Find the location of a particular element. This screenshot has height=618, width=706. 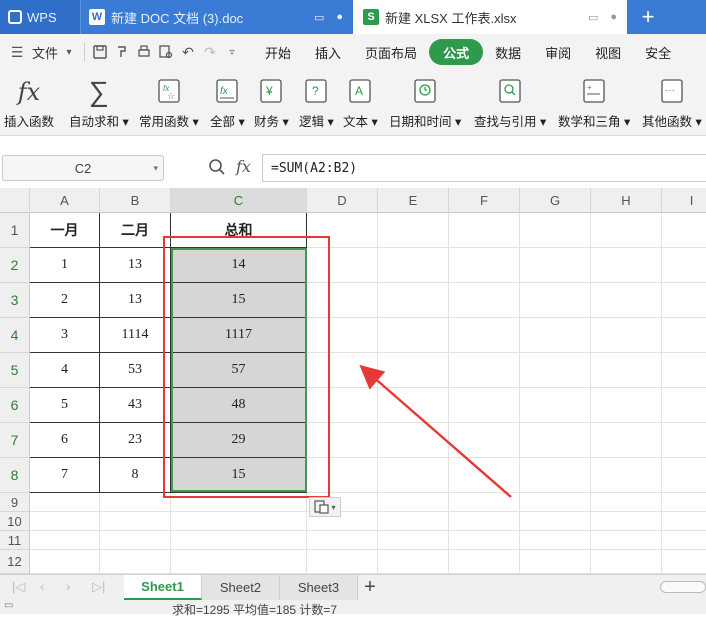

cell-f9 is located at coordinates (484, 502).